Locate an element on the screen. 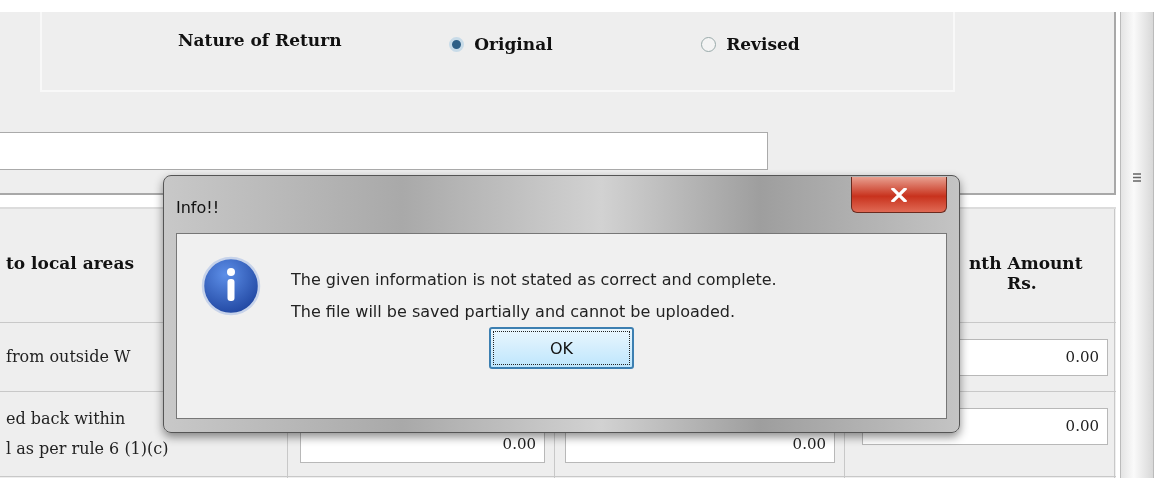 Image resolution: width=1161 pixels, height=478 pixels. row-label: from outside W is located at coordinates (69, 357).